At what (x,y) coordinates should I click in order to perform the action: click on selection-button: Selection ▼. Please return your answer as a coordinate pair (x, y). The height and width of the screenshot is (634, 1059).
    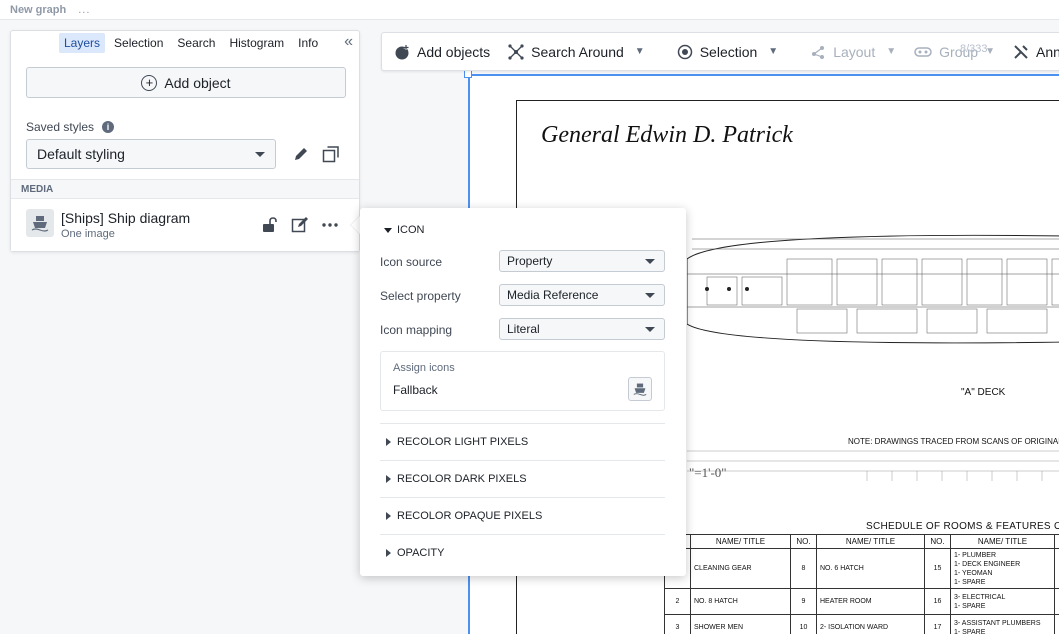
    Looking at the image, I should click on (728, 52).